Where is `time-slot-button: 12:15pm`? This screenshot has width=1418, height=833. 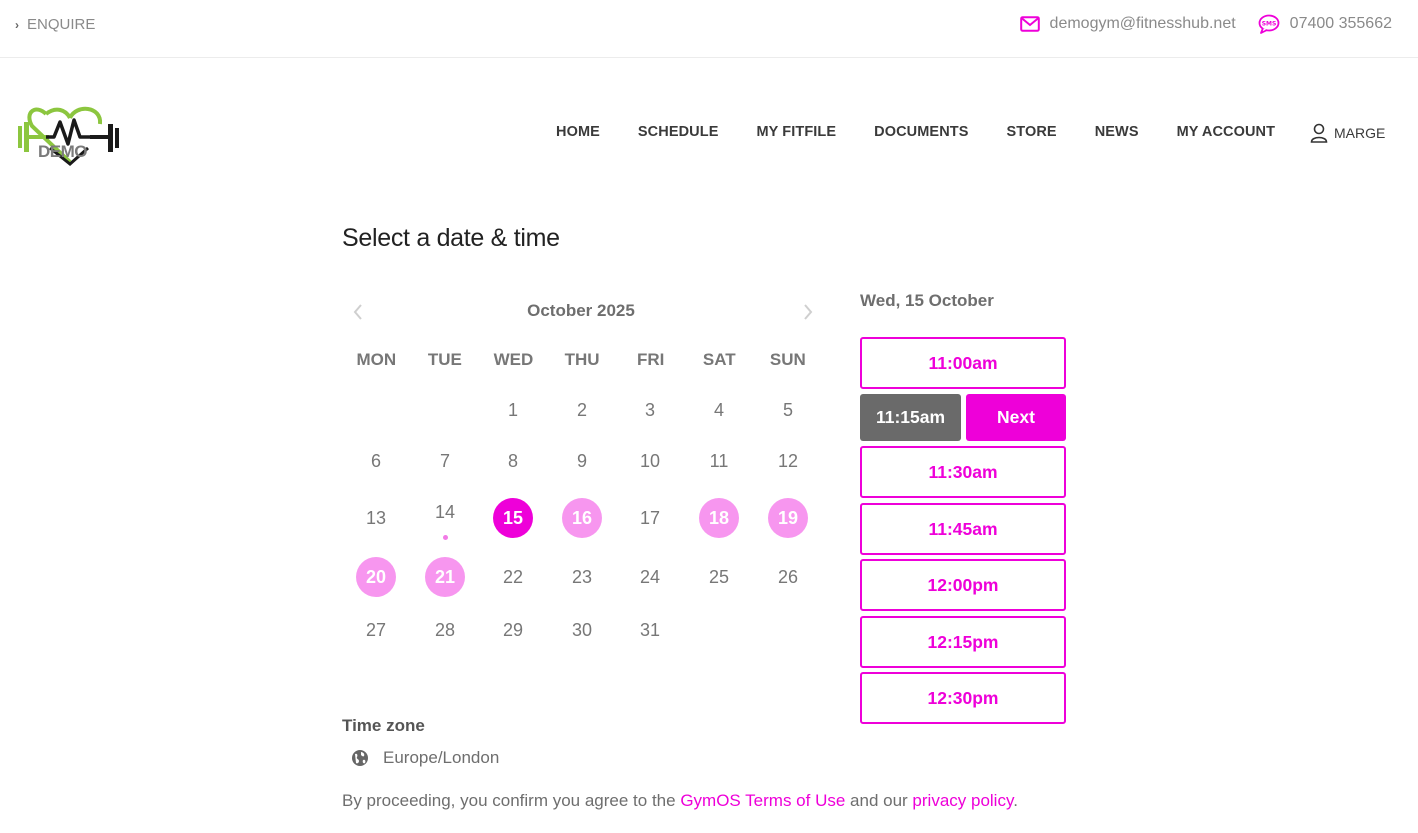 time-slot-button: 12:15pm is located at coordinates (963, 642).